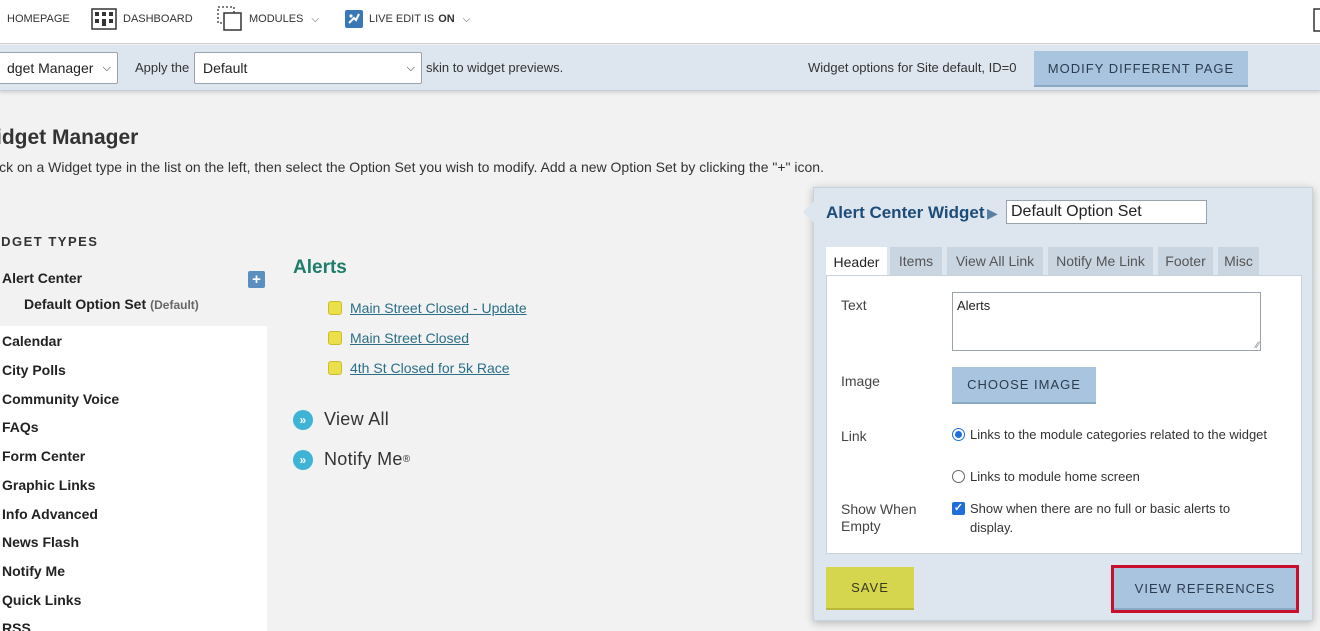 The image size is (1320, 631). Describe the element at coordinates (916, 261) in the screenshot. I see `tab-items: Items` at that location.